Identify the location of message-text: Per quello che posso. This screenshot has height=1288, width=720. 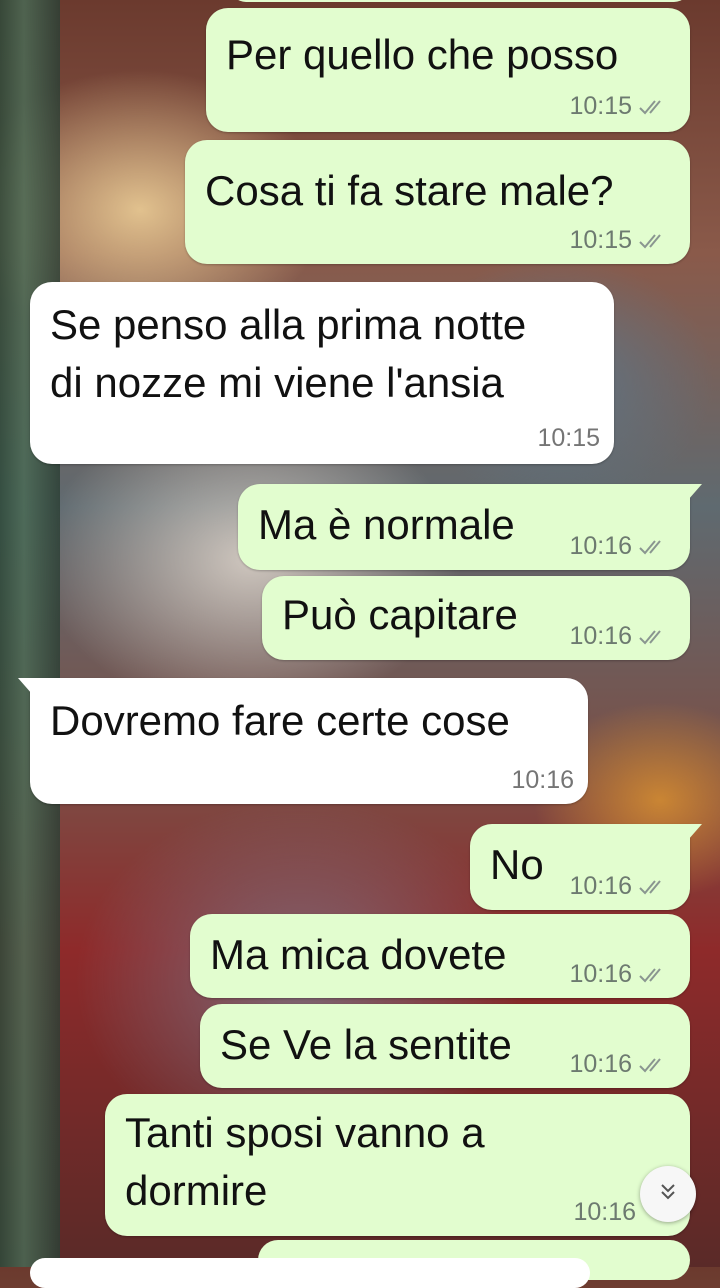
(422, 54).